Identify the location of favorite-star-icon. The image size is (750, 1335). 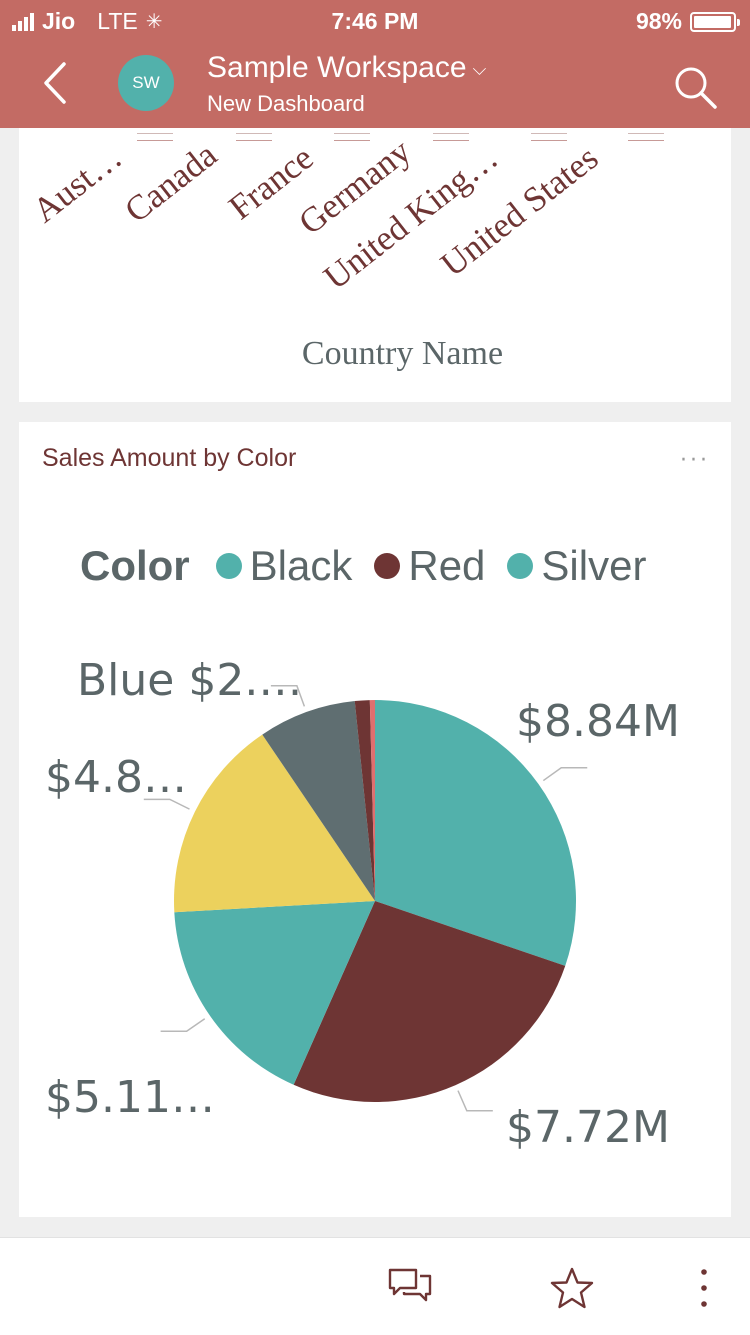
(572, 1288).